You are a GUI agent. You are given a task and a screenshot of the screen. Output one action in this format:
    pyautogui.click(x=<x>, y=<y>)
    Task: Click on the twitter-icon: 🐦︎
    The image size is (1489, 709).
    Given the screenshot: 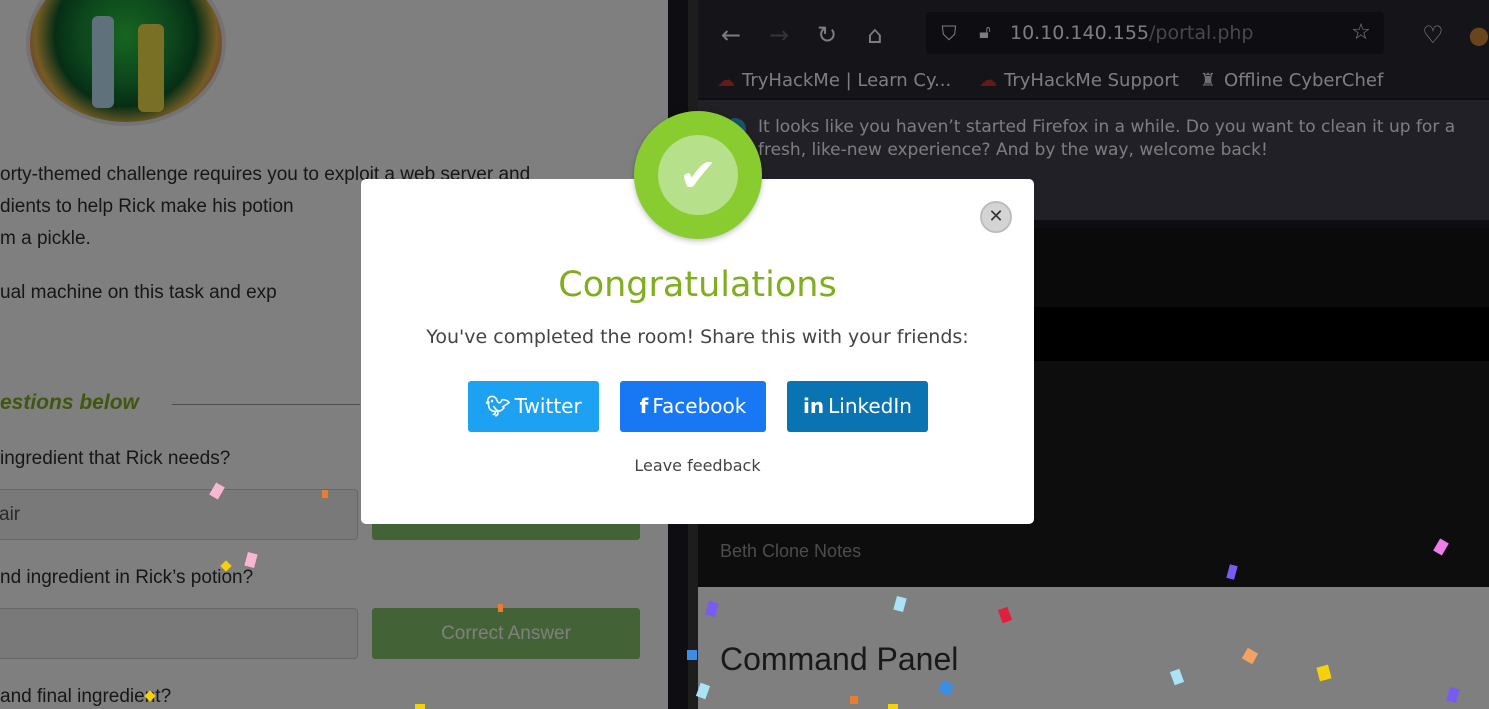 What is the action you would take?
    pyautogui.click(x=498, y=406)
    